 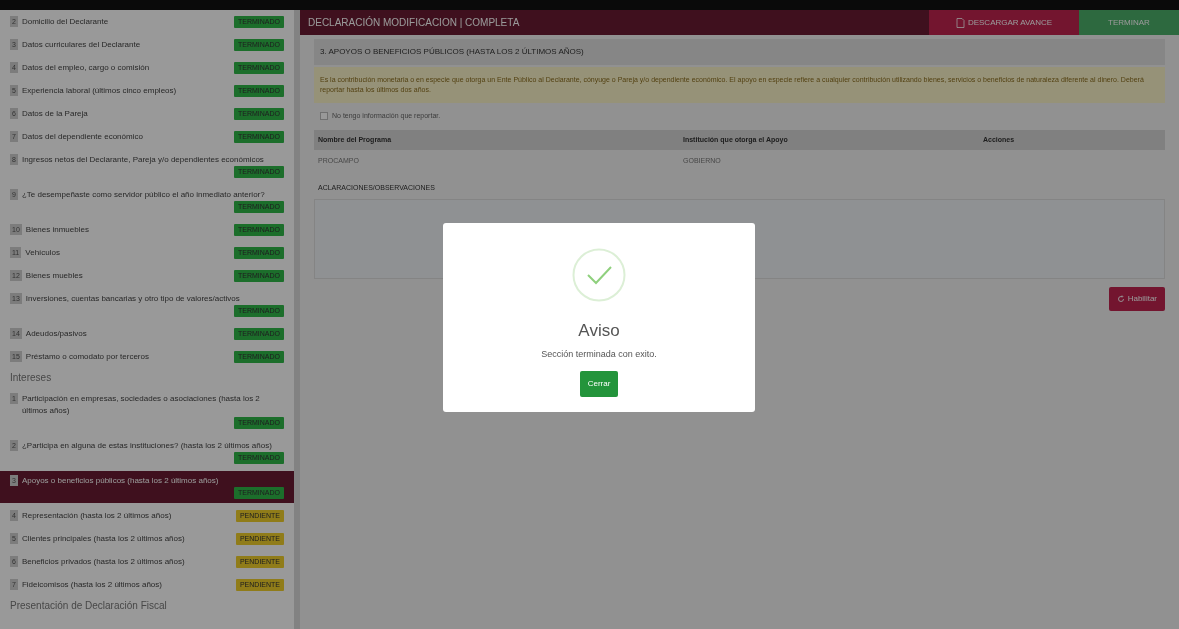 I want to click on item-label: Datos curriculares del Declarante, so click(x=81, y=45).